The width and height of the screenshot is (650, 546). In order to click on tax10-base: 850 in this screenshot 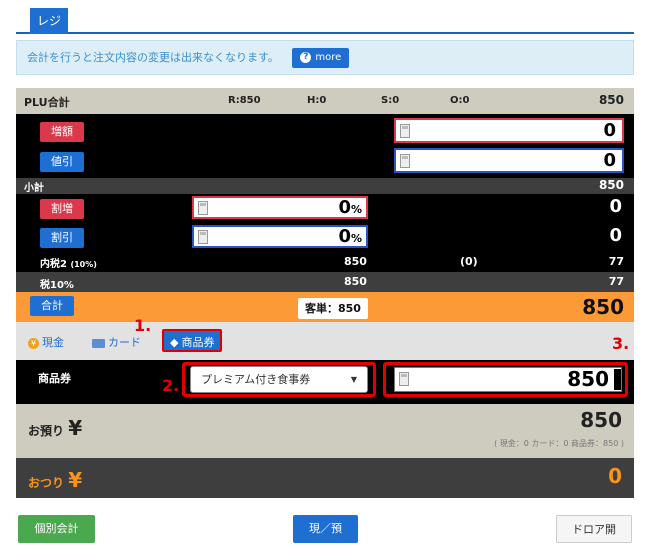, I will do `click(355, 281)`.